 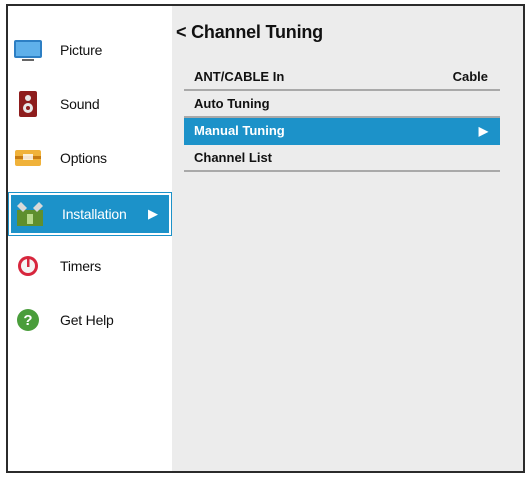 What do you see at coordinates (342, 104) in the screenshot?
I see `menu-row-auto-tuning: Auto Tuning` at bounding box center [342, 104].